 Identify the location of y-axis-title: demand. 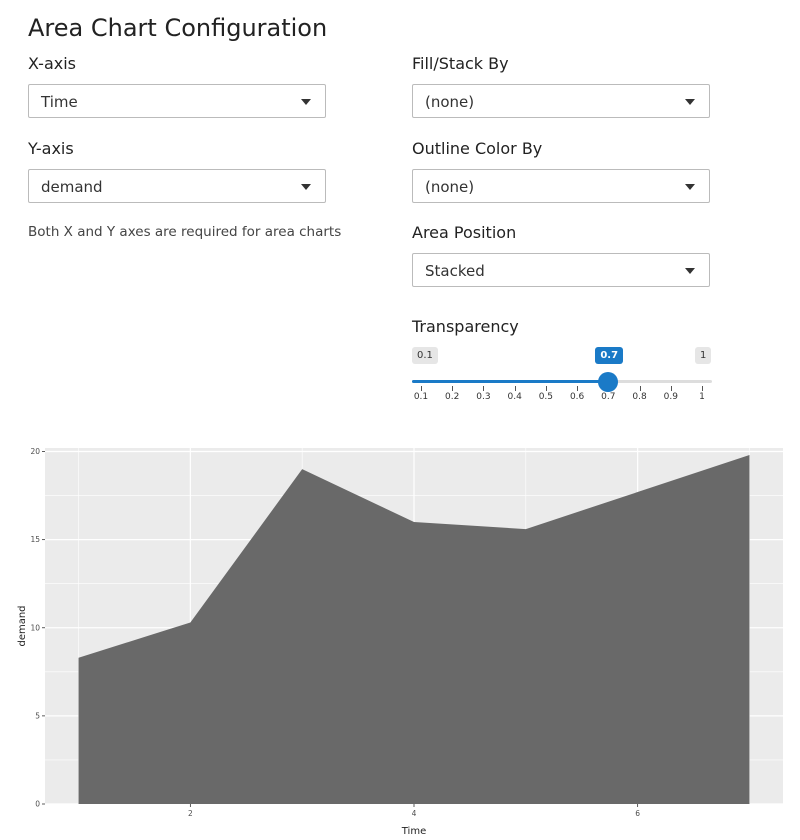
(22, 625).